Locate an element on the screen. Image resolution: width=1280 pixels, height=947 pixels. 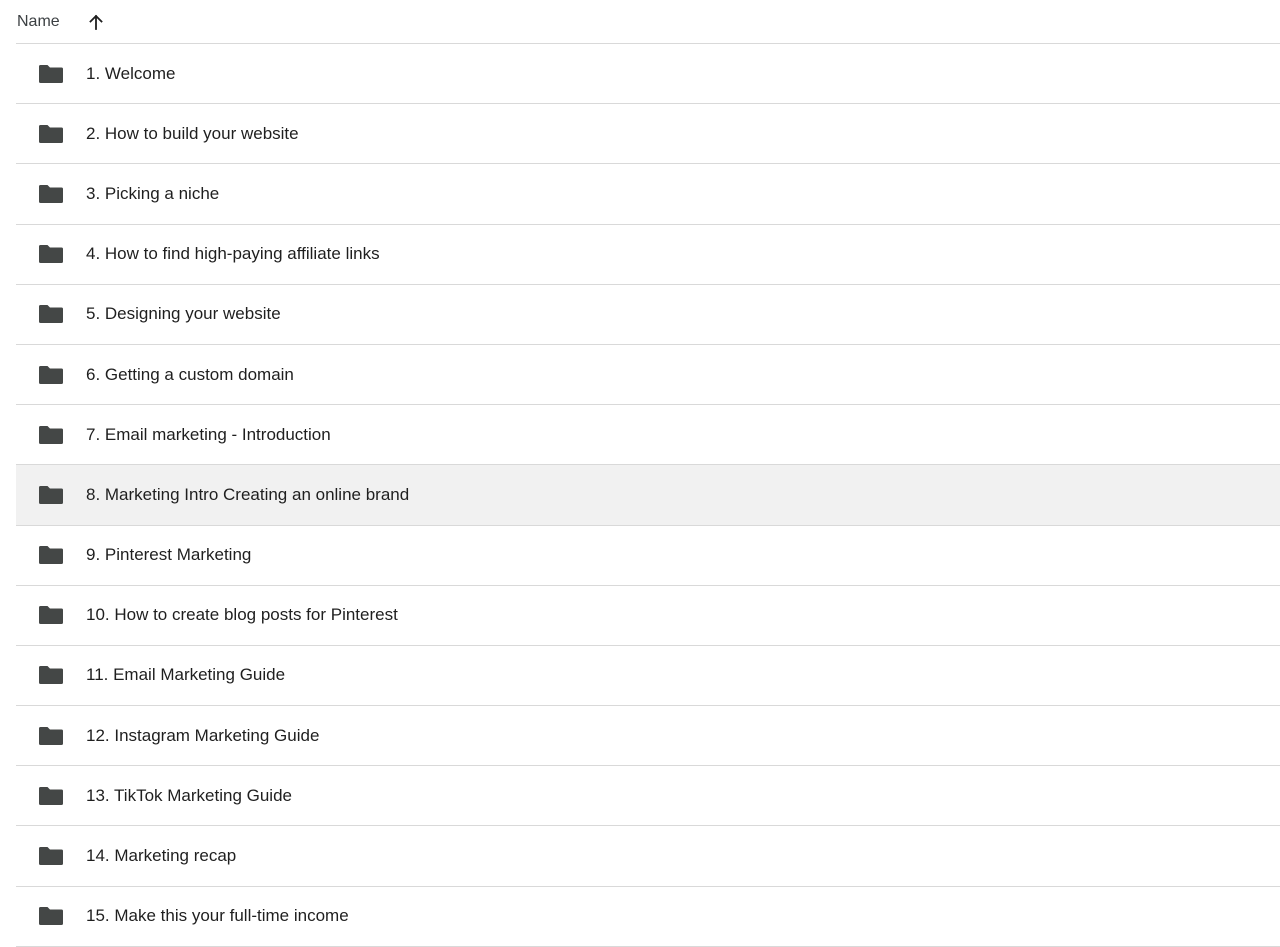
folder-row: 5. Designing your website is located at coordinates (648, 315).